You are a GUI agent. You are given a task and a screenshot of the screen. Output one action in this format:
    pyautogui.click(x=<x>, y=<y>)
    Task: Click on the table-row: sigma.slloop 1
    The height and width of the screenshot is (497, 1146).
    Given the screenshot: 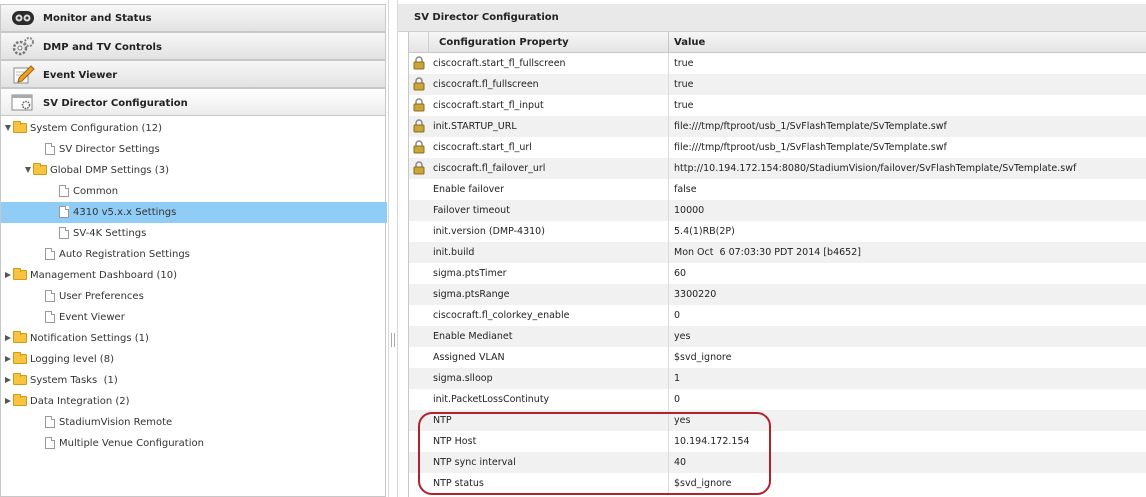 What is the action you would take?
    pyautogui.click(x=777, y=378)
    